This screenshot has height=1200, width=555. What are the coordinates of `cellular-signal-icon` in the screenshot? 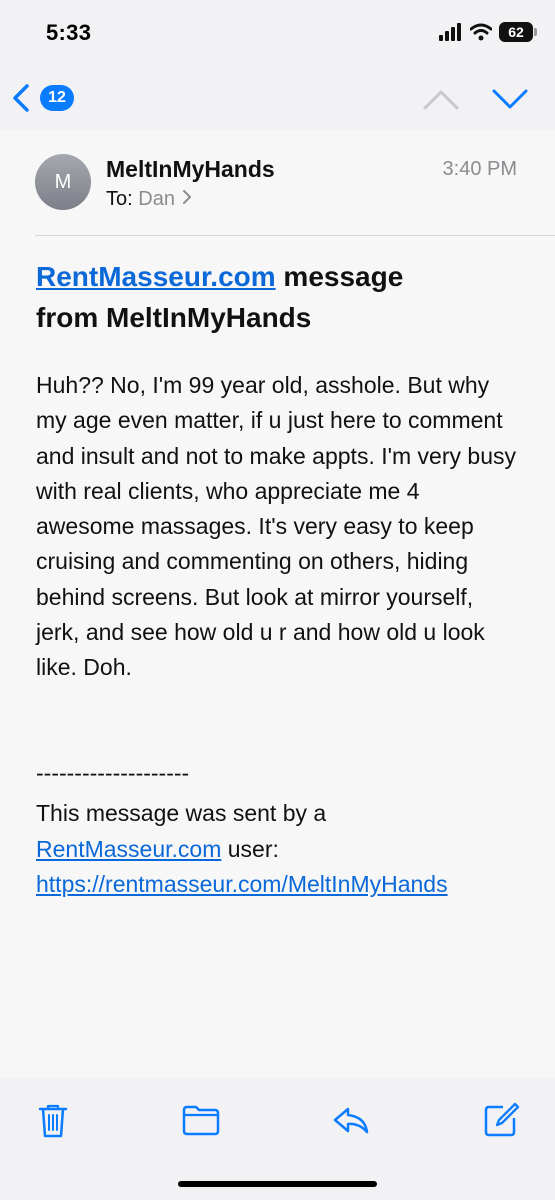 It's located at (450, 32).